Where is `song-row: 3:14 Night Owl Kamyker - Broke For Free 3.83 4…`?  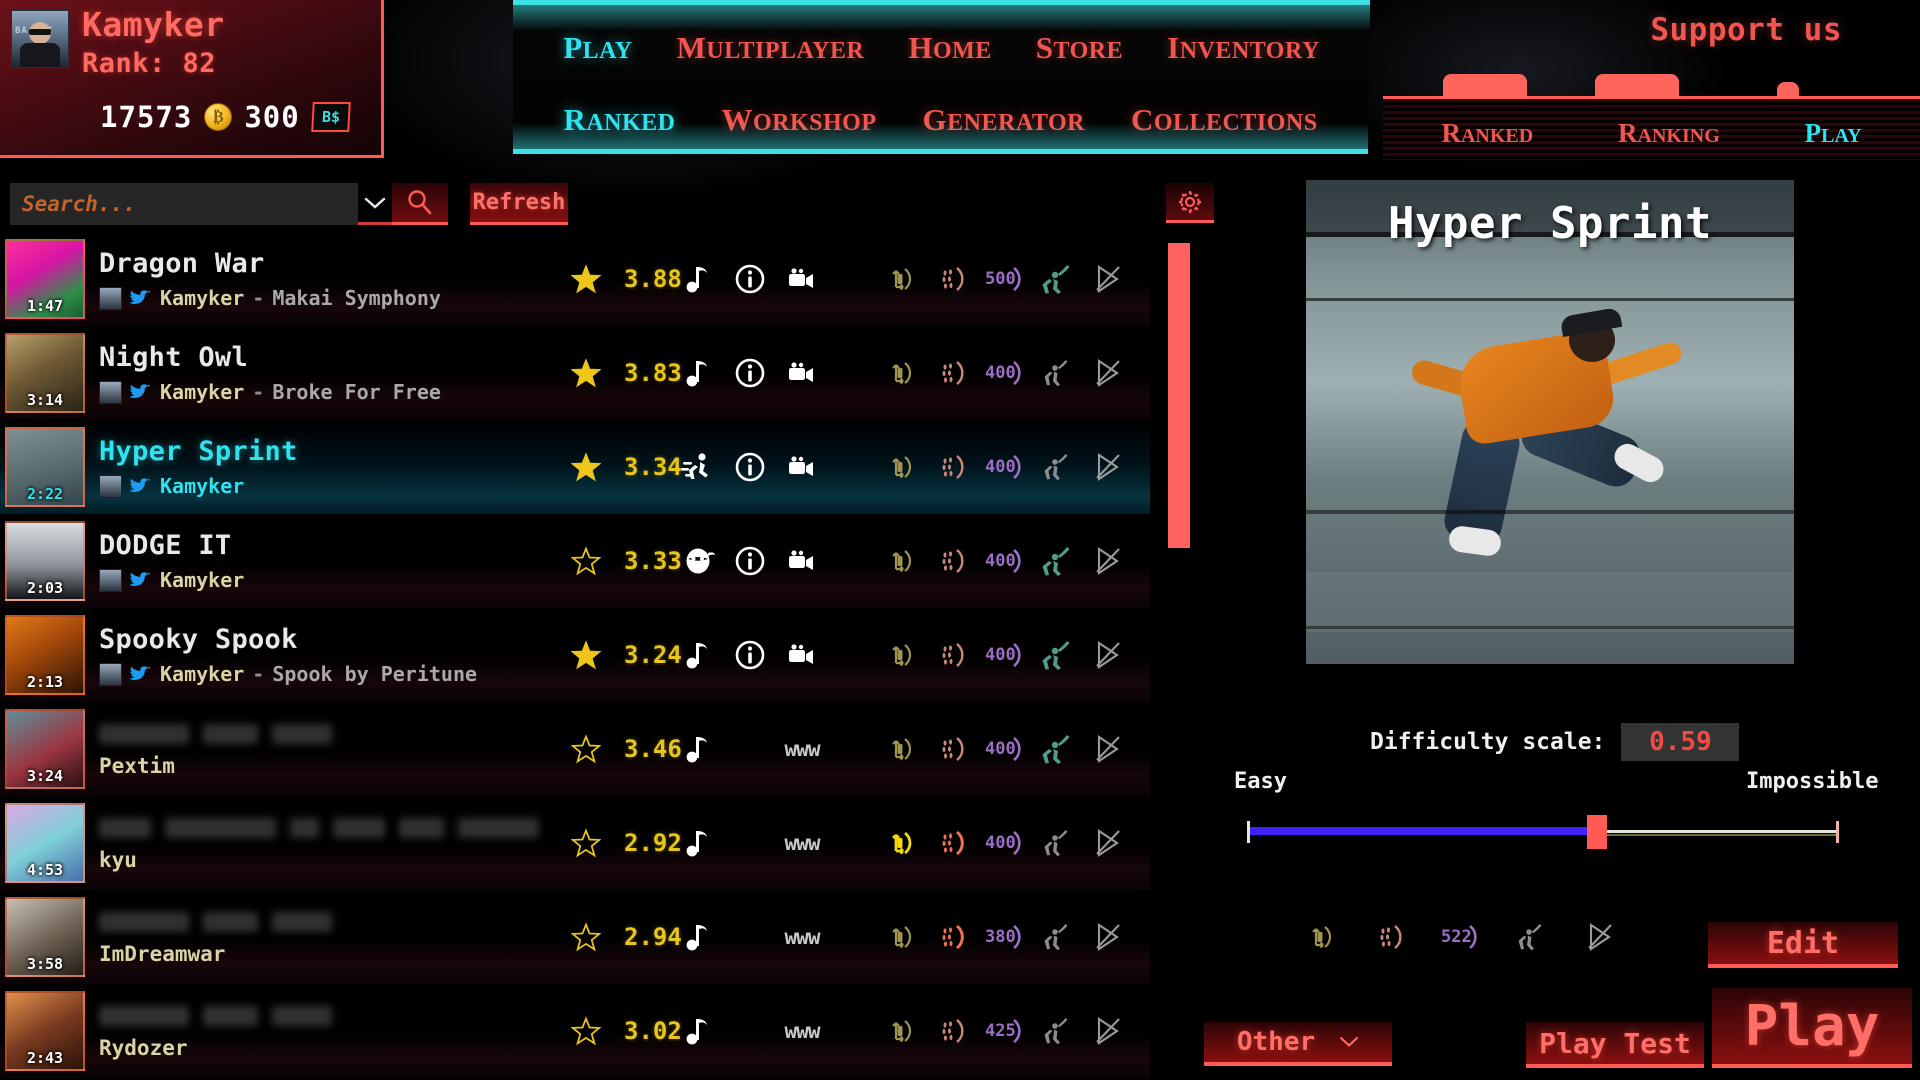 song-row: 3:14 Night Owl Kamyker - Broke For Free 3.83 4… is located at coordinates (575, 373).